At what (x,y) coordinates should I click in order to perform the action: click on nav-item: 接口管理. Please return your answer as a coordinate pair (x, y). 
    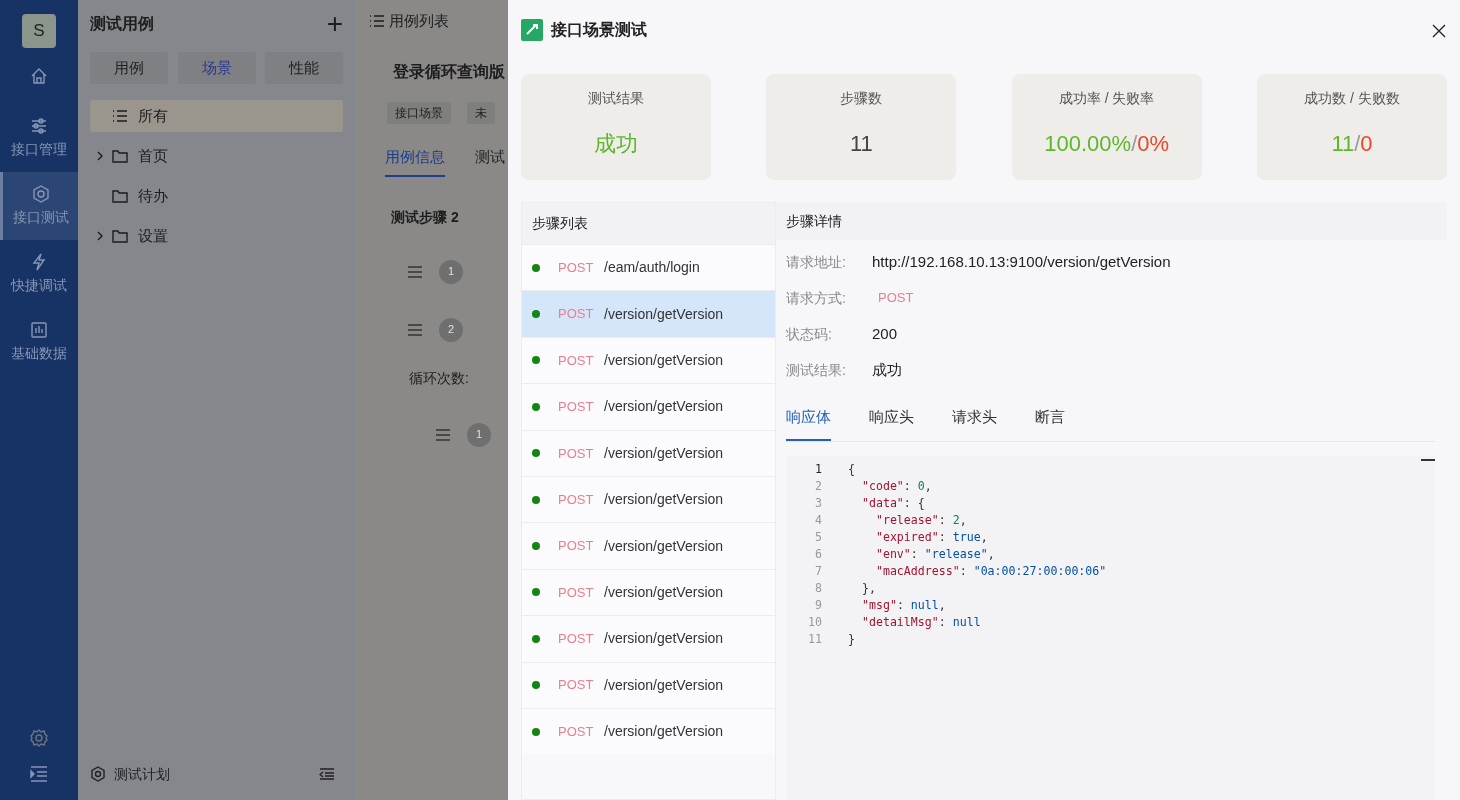
    Looking at the image, I should click on (39, 138).